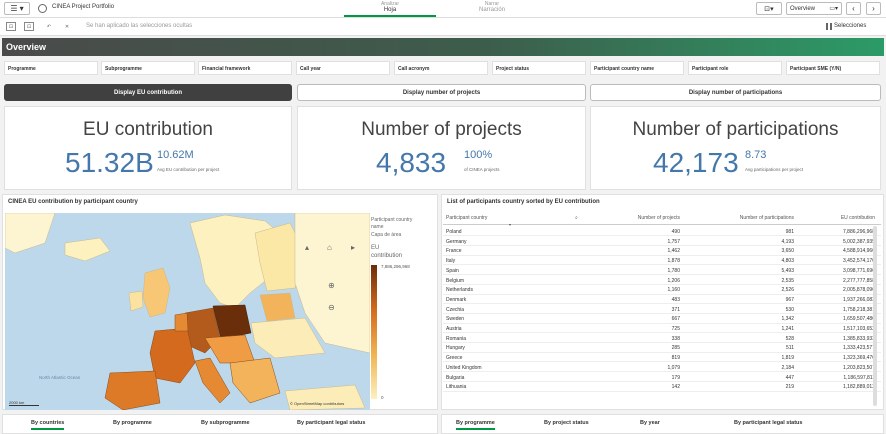 This screenshot has width=886, height=434. Describe the element at coordinates (132, 390) in the screenshot. I see `map-land-iberia` at that location.